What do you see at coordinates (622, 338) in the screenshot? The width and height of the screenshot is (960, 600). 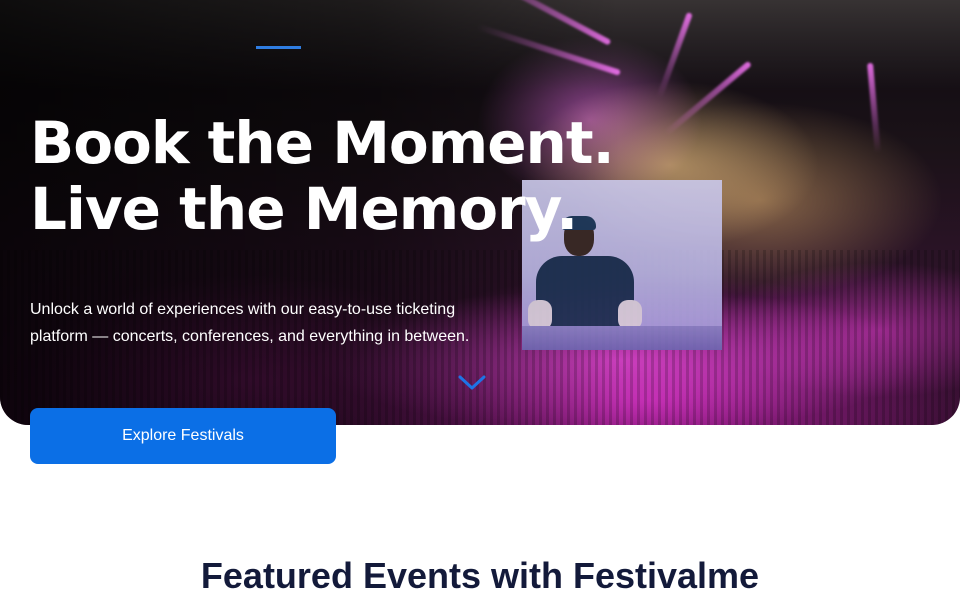 I see `dj-desk` at bounding box center [622, 338].